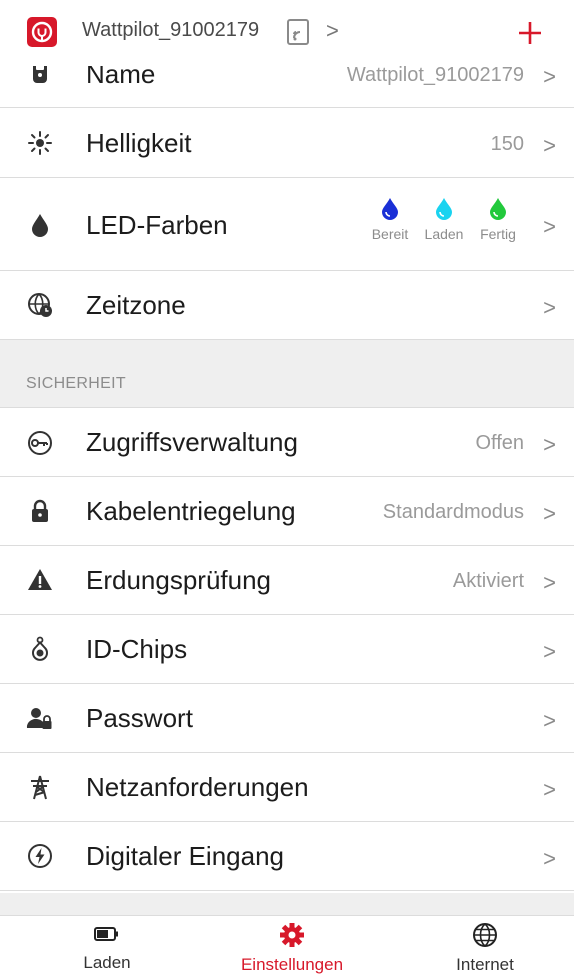 The width and height of the screenshot is (574, 980). I want to click on settings-row-value: Wattpilot_91002179, so click(435, 75).